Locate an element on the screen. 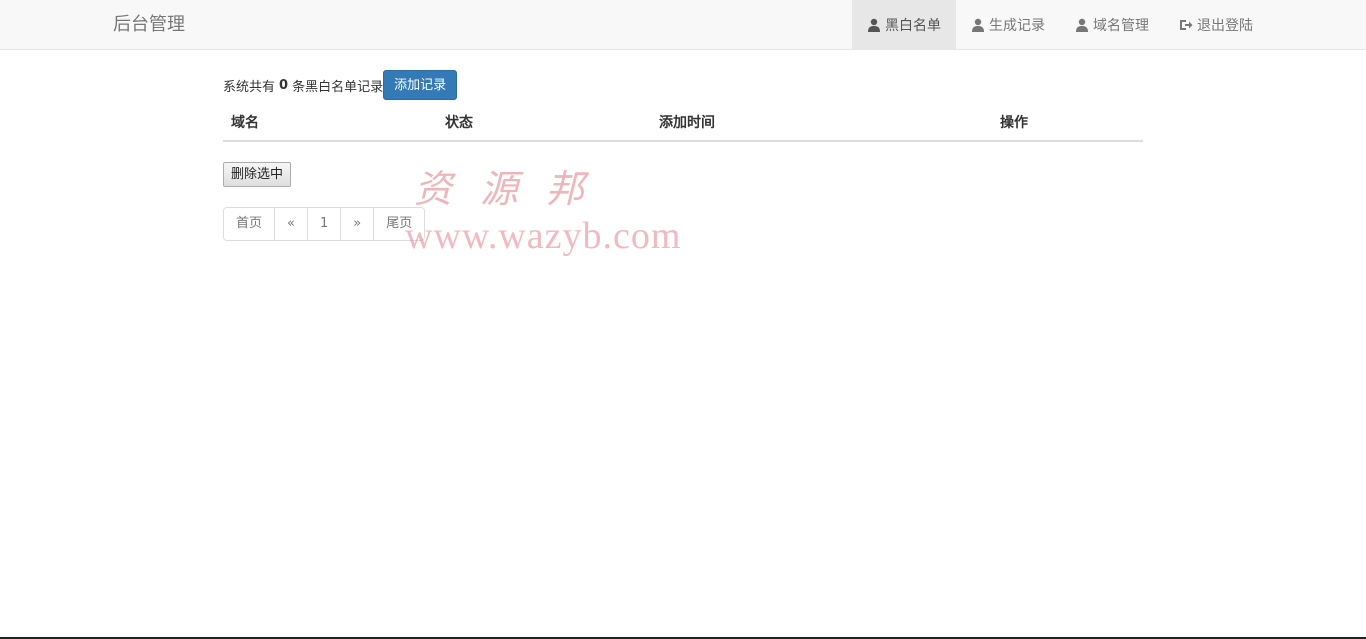 The image size is (1366, 639). column-header-actions: 操作 is located at coordinates (1067, 123).